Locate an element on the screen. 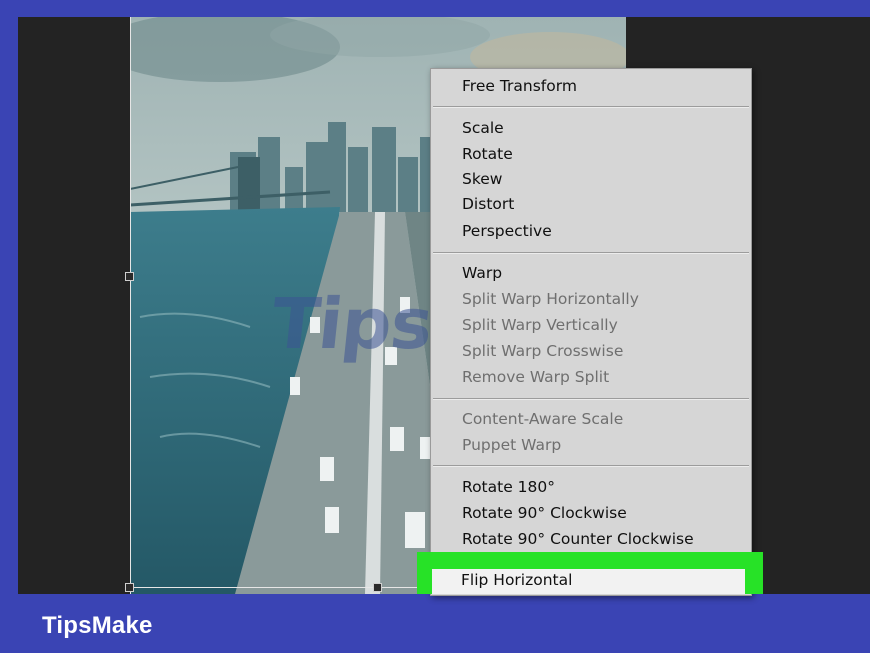 The width and height of the screenshot is (870, 653). transform-bound-left is located at coordinates (130, 305).